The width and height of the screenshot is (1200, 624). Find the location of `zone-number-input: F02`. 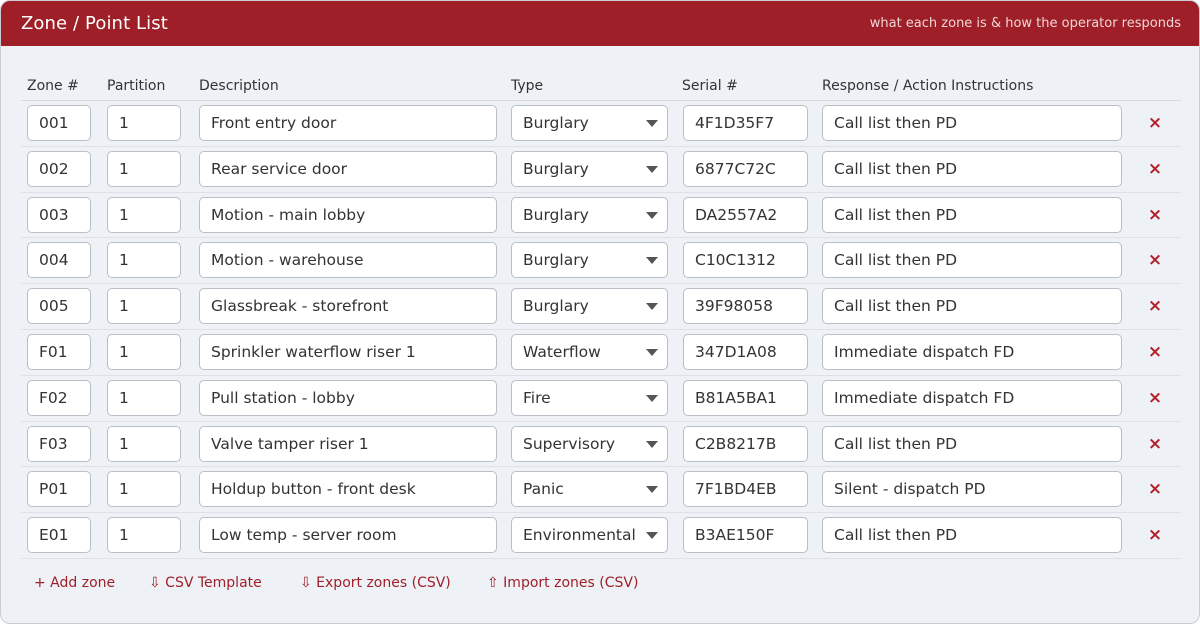

zone-number-input: F02 is located at coordinates (59, 397).